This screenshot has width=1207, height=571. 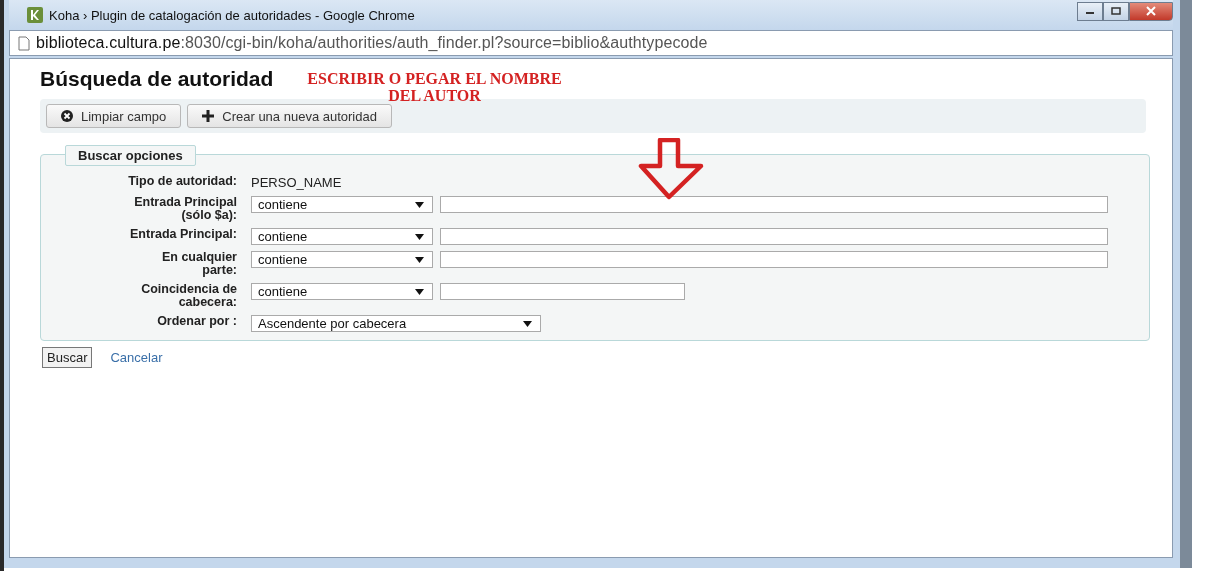 I want to click on panel-legend: Buscar opciones, so click(x=130, y=155).